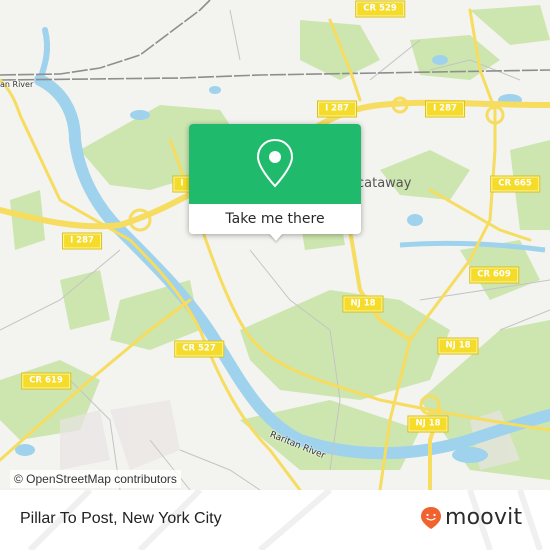  What do you see at coordinates (199, 349) in the screenshot?
I see `road-shield-cr527: CR 527` at bounding box center [199, 349].